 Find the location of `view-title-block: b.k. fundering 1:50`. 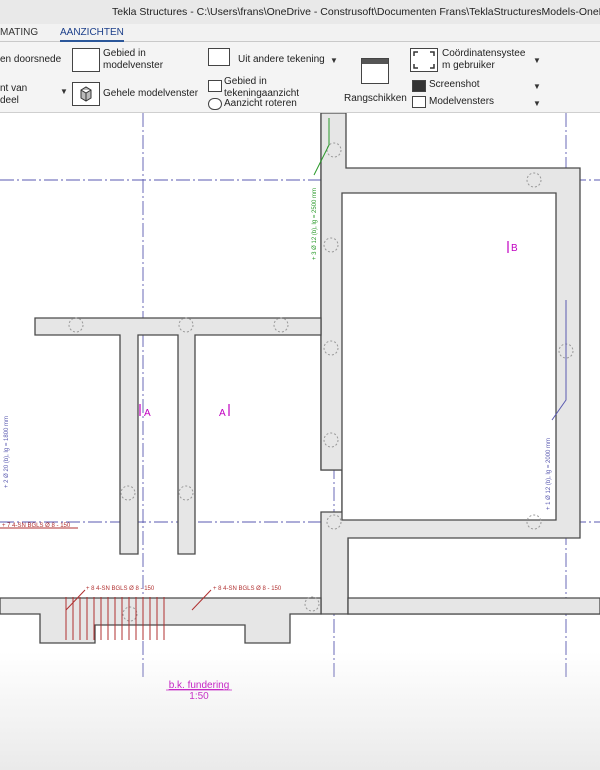

view-title-block: b.k. fundering 1:50 is located at coordinates (199, 691).